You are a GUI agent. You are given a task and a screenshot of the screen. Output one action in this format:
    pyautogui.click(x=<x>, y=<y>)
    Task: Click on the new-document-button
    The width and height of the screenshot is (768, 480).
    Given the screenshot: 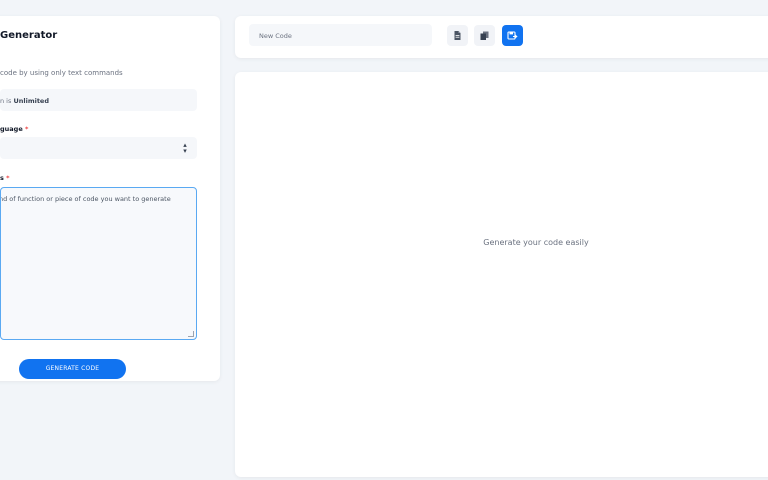 What is the action you would take?
    pyautogui.click(x=457, y=35)
    